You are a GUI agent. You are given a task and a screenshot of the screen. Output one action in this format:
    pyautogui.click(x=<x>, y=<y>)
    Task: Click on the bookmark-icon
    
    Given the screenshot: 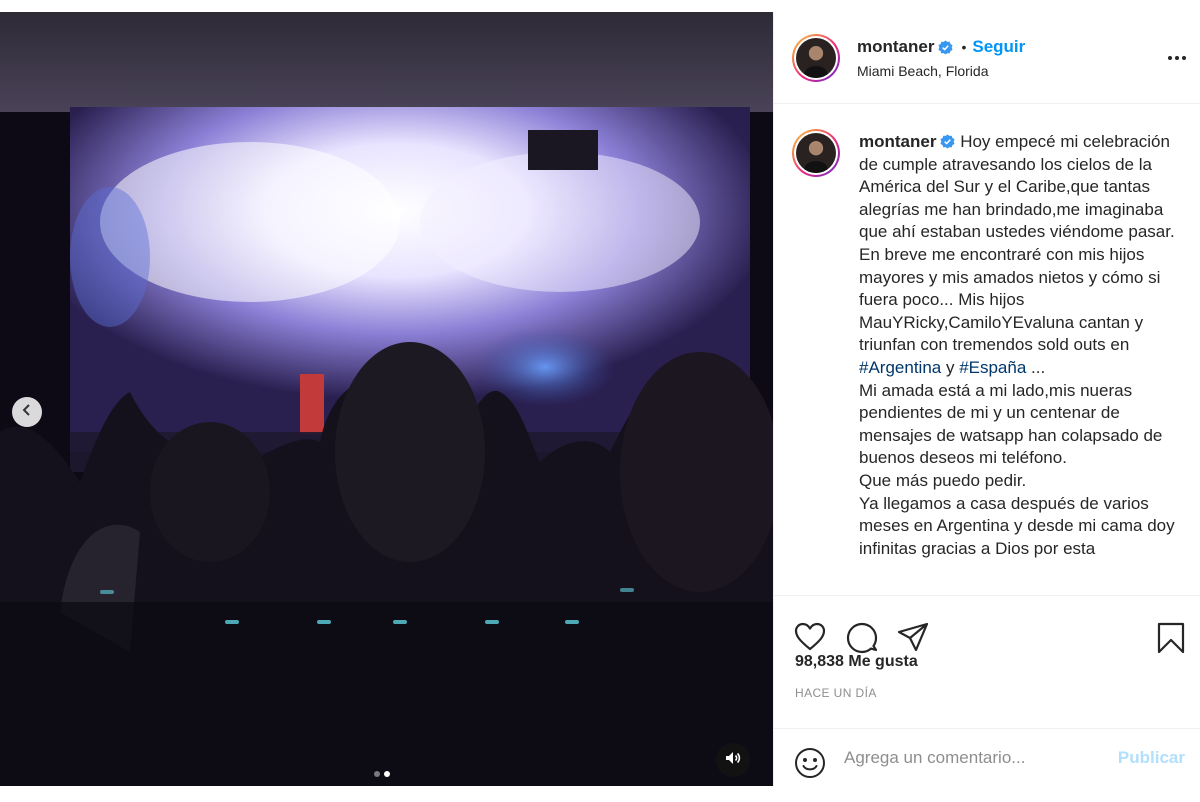 What is the action you would take?
    pyautogui.click(x=1171, y=640)
    